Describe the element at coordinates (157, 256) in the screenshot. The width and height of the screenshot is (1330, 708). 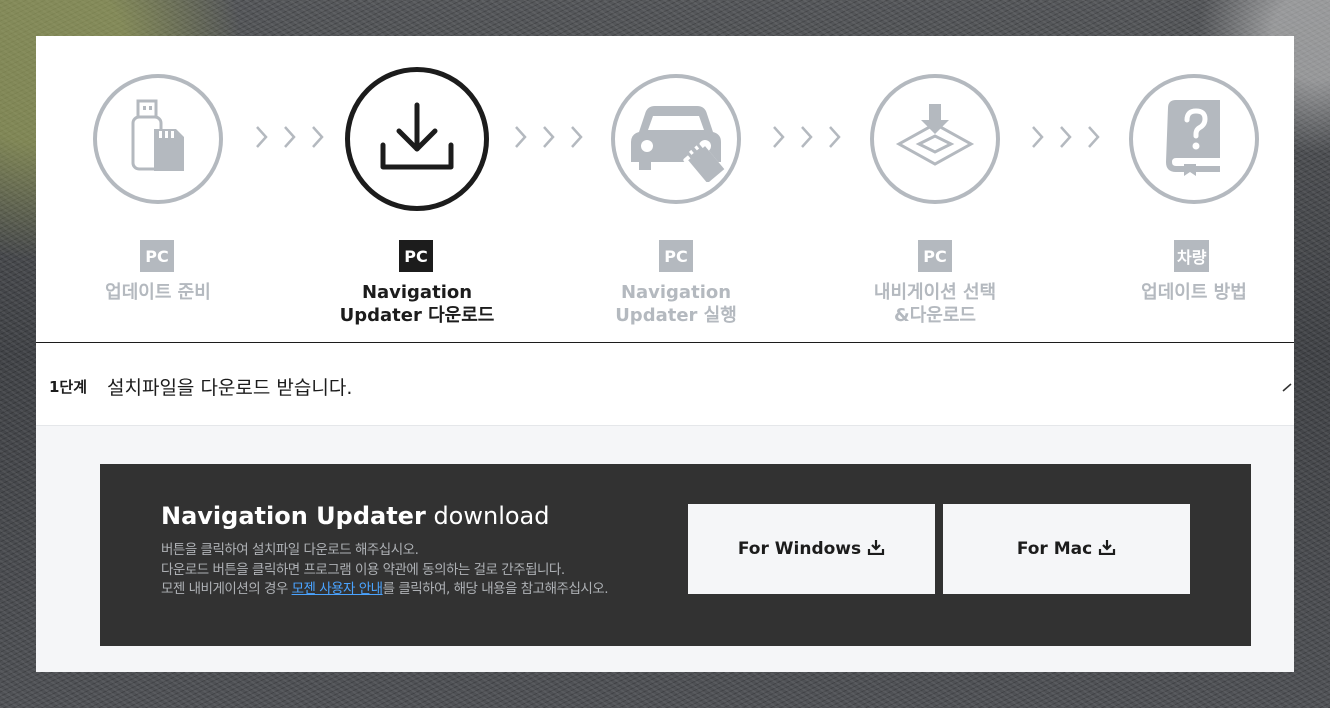
I see `step-1-badge: PC` at that location.